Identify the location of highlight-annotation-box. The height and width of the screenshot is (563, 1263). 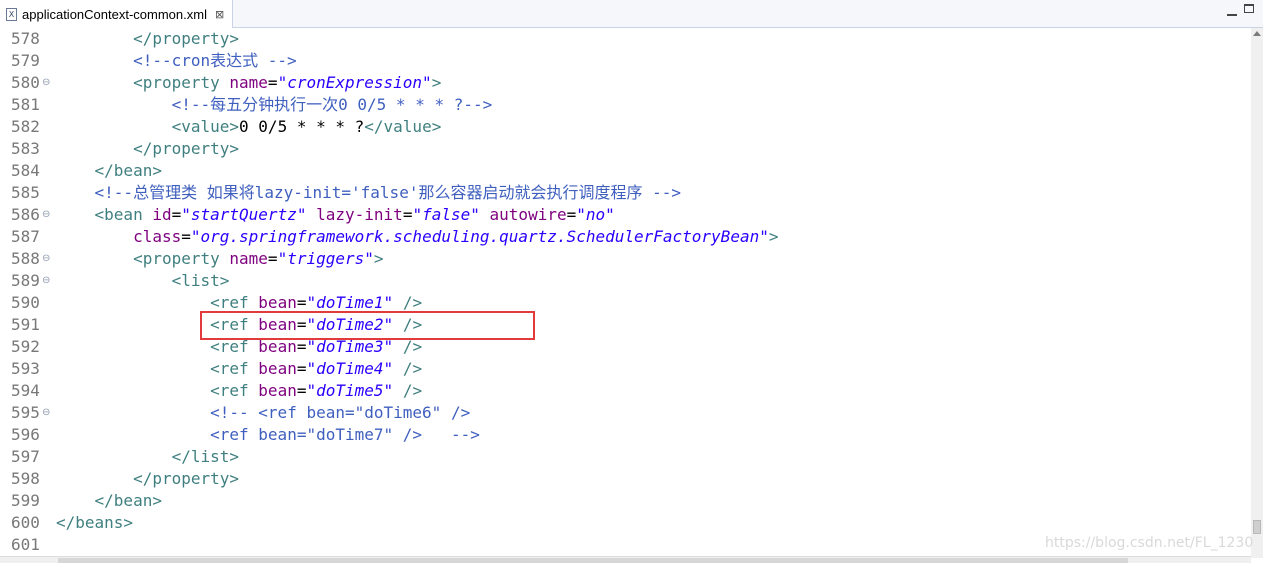
(367, 325).